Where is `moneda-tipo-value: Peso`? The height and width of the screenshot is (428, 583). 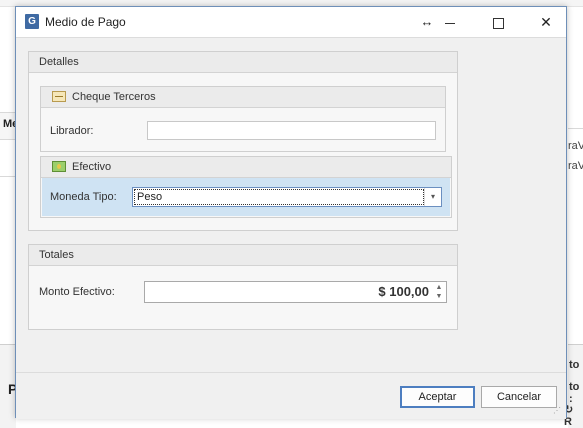
moneda-tipo-value: Peso is located at coordinates (279, 197).